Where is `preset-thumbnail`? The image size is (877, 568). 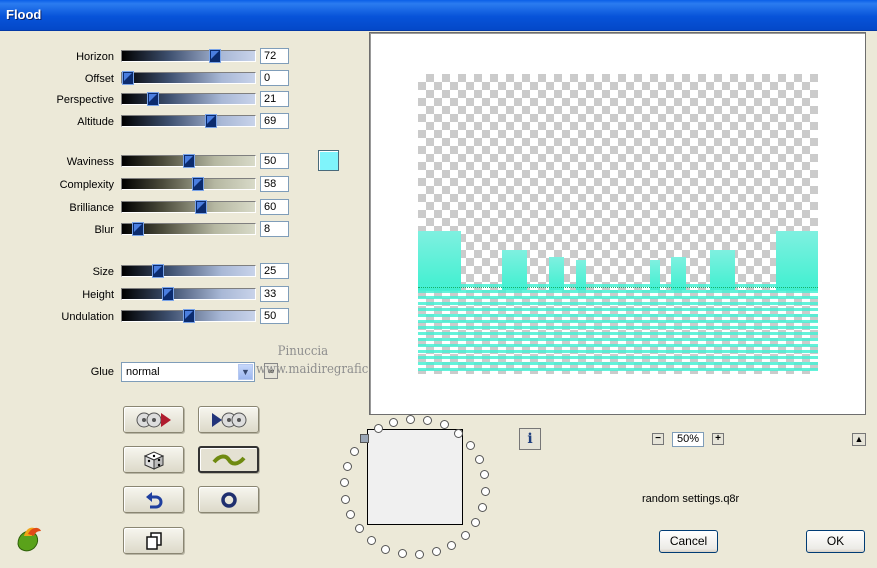 preset-thumbnail is located at coordinates (415, 477).